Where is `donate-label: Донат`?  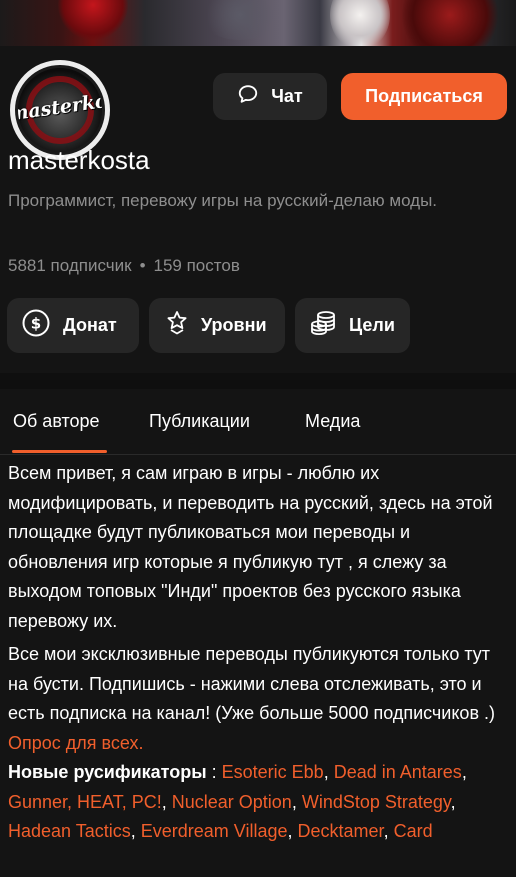 donate-label: Донат is located at coordinates (90, 325).